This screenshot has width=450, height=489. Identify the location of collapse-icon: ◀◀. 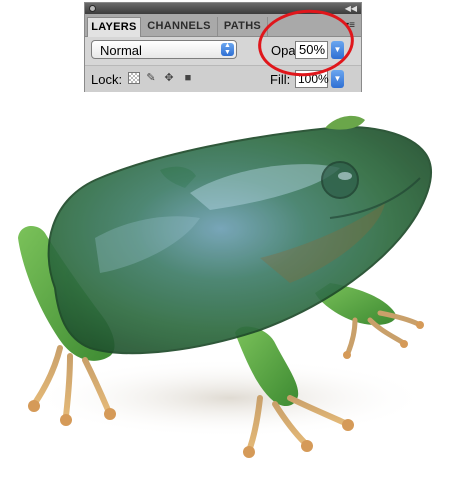
(351, 8).